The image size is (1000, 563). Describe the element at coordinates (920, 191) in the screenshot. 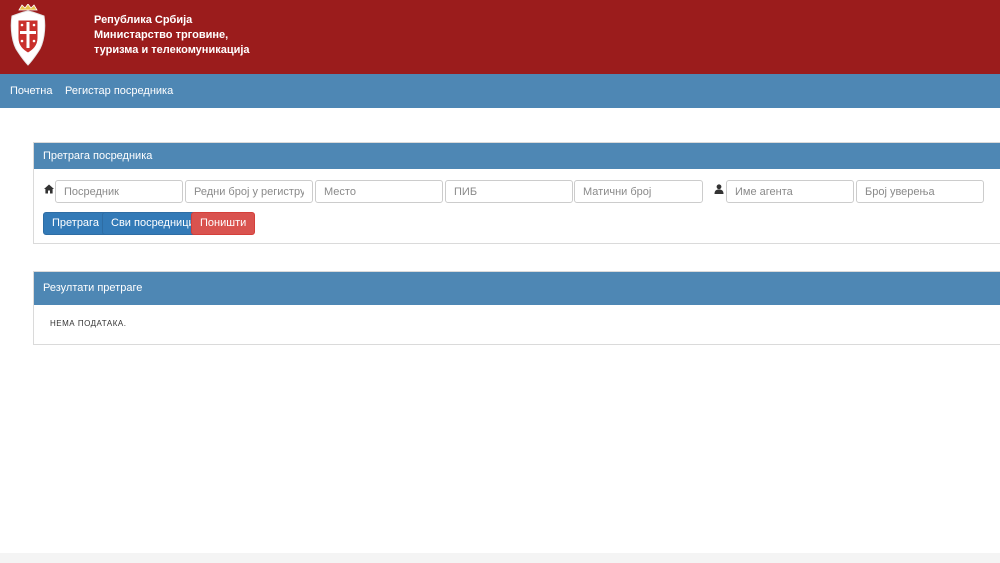

I see `certificate-number-input` at that location.